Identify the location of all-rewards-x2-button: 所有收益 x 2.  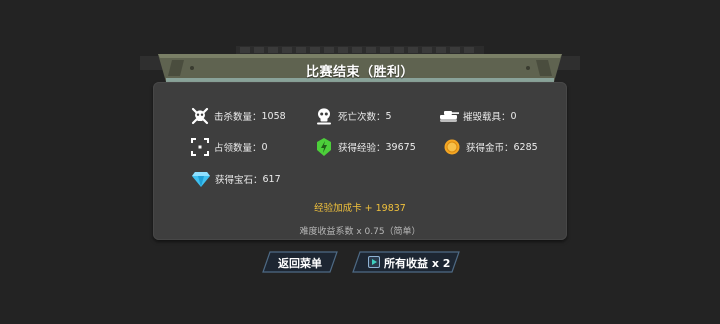
(406, 262).